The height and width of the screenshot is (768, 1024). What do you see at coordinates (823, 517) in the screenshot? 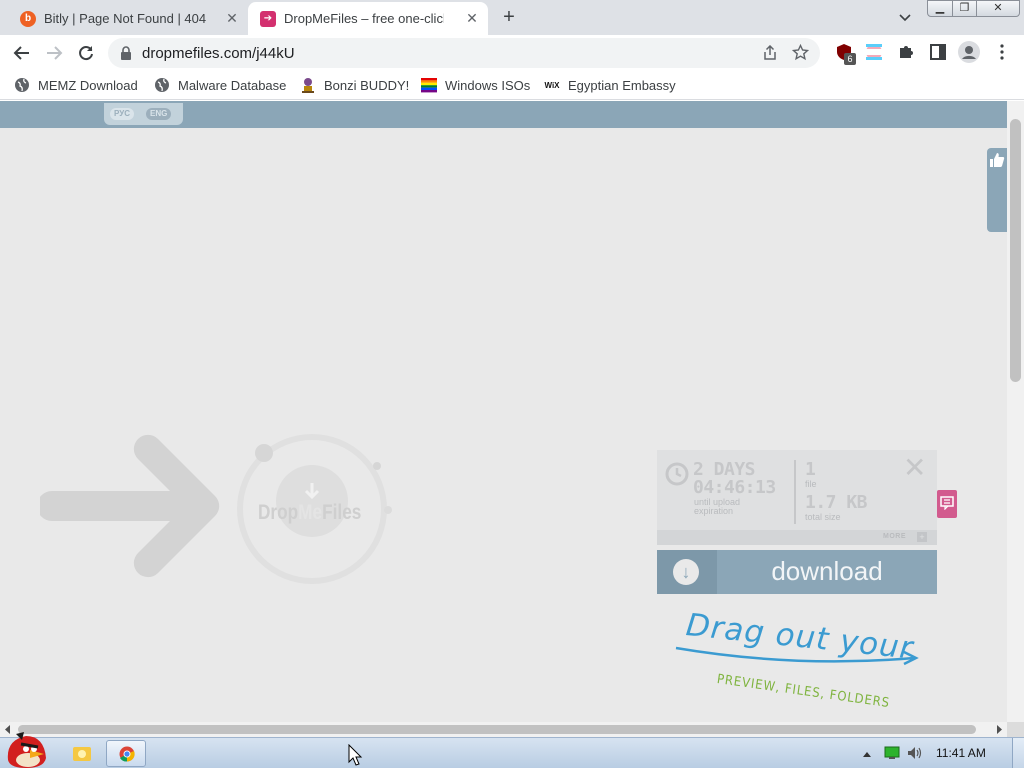
I see `total-size-label: total size` at bounding box center [823, 517].